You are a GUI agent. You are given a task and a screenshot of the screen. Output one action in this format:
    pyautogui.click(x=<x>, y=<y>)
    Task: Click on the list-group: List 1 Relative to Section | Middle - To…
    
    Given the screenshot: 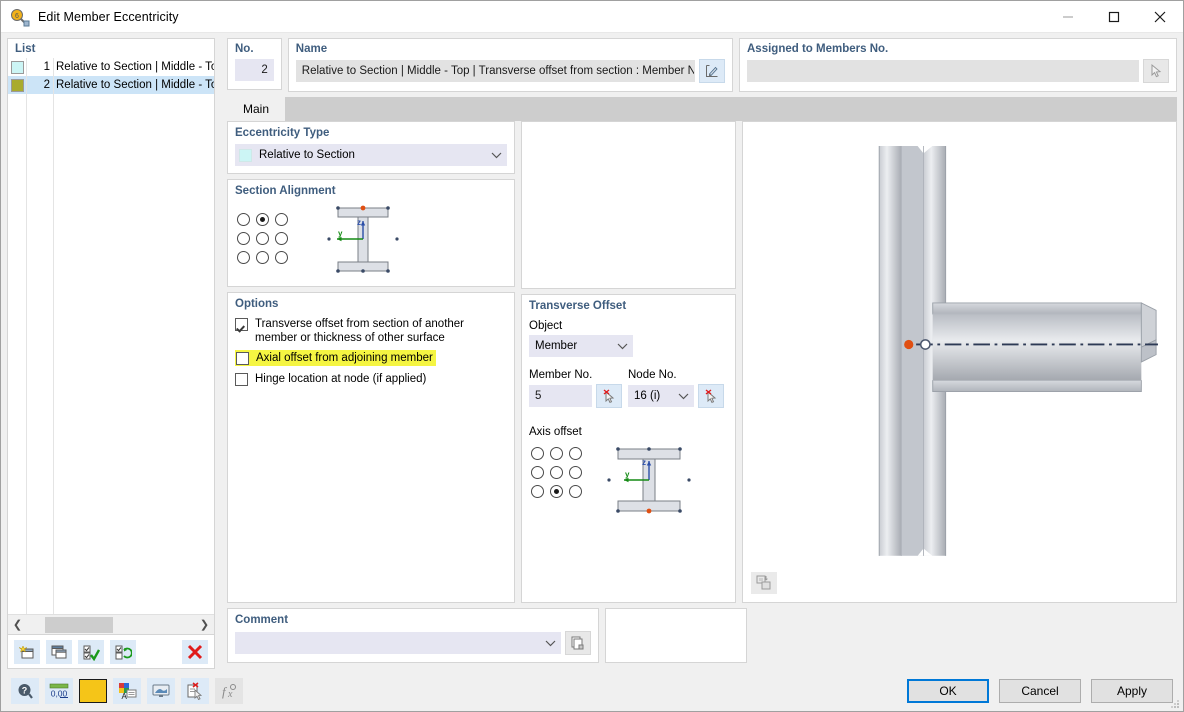 What is the action you would take?
    pyautogui.click(x=111, y=336)
    